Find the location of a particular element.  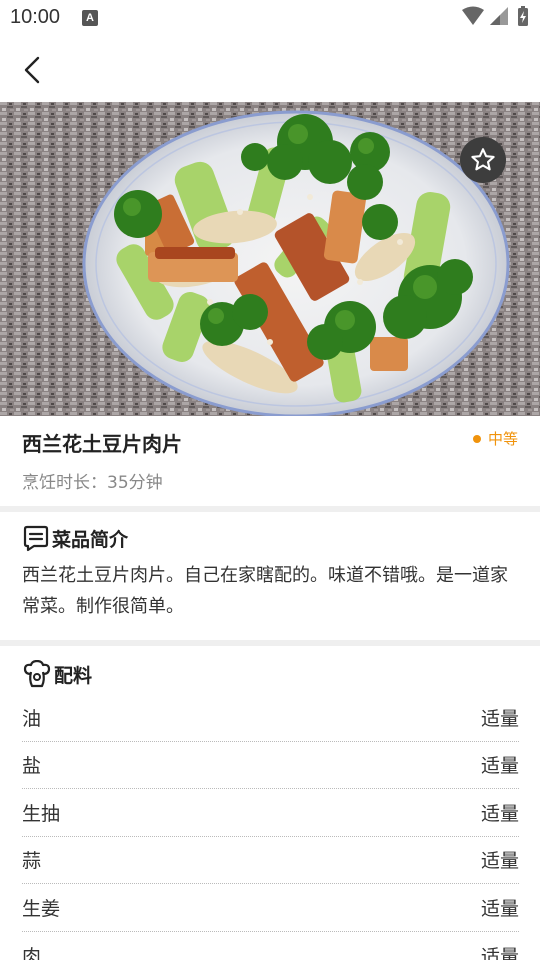

star-icon is located at coordinates (483, 159).